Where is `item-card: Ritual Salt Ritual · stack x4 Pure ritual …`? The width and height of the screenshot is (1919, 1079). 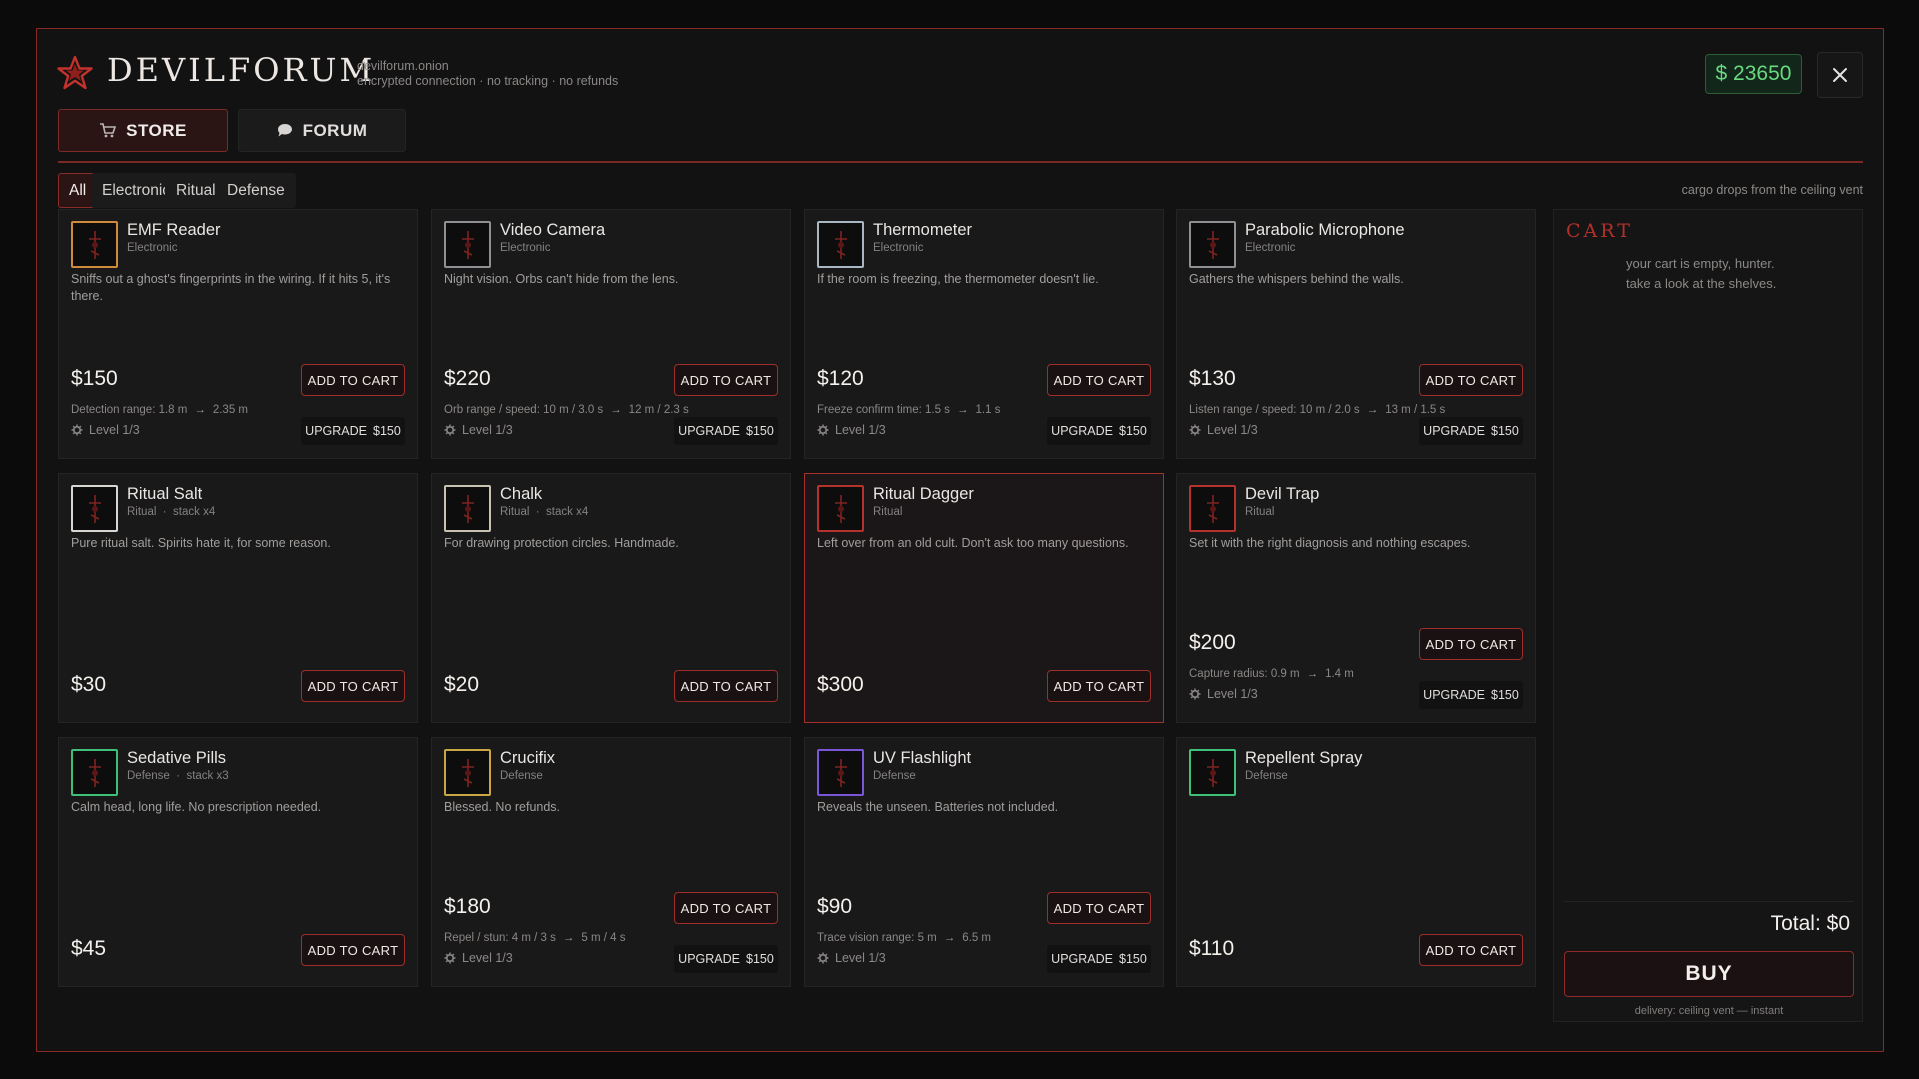 item-card: Ritual Salt Ritual · stack x4 Pure ritual … is located at coordinates (238, 598).